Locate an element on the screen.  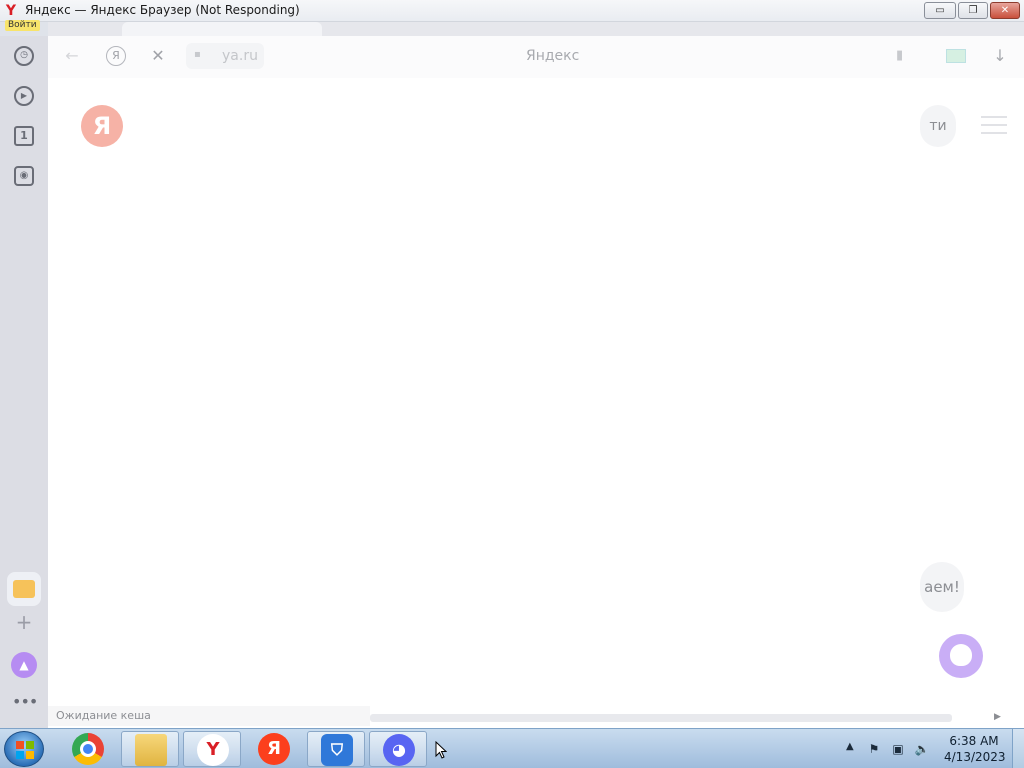
taskbar-yandex: Я is located at coordinates (274, 749).